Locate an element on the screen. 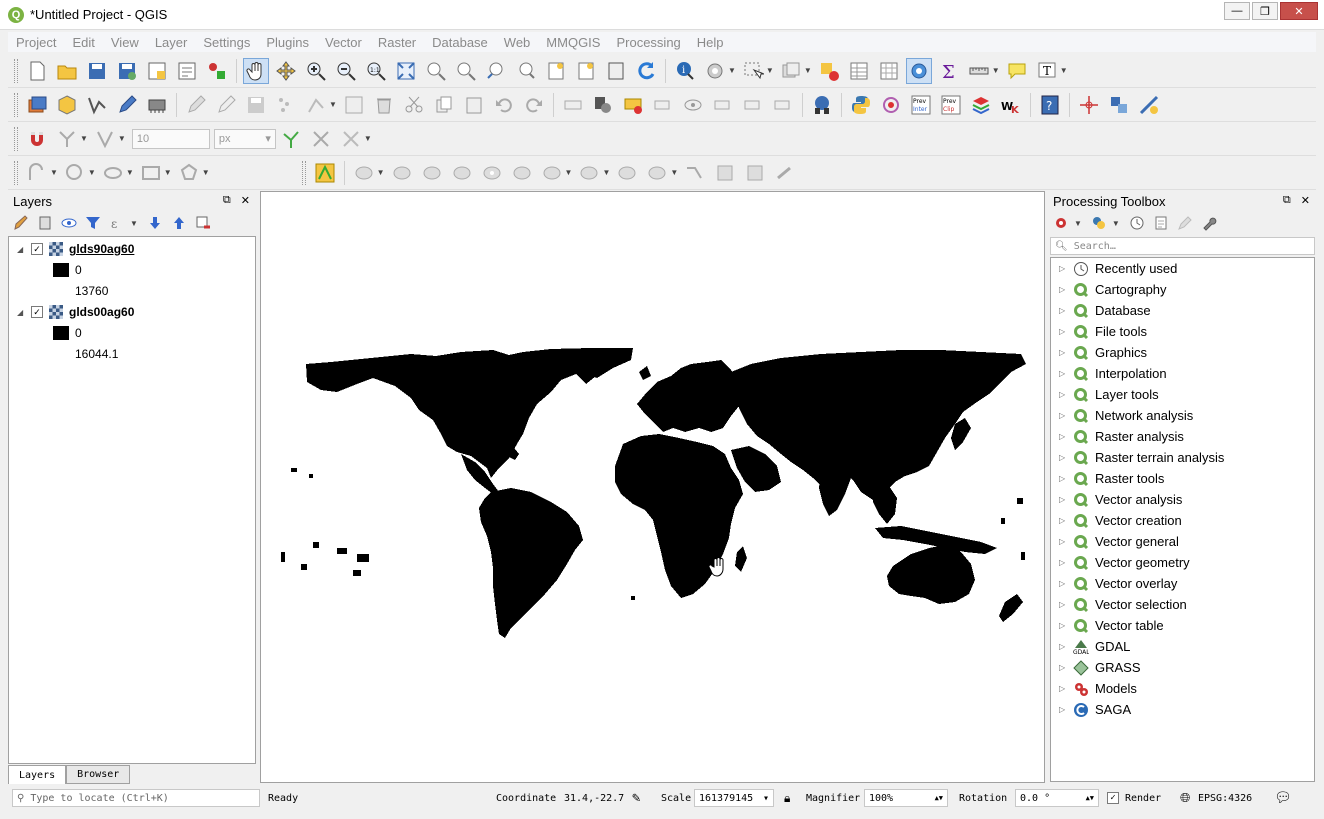  python-console-button is located at coordinates (861, 105).